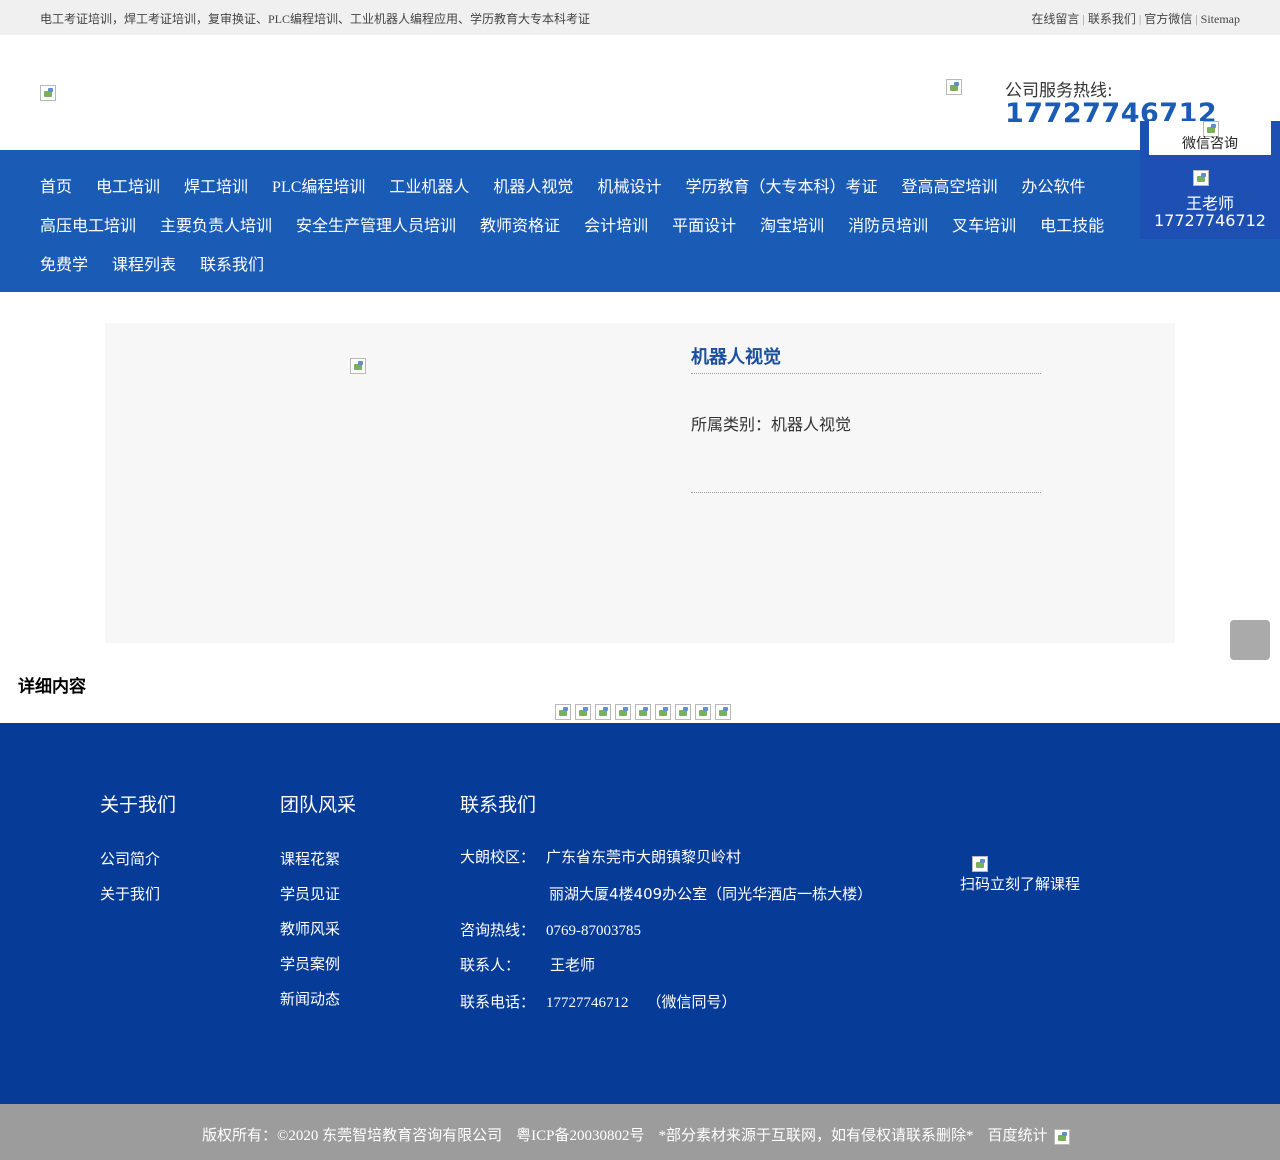  I want to click on detail-heading: 详细内容, so click(52, 687).